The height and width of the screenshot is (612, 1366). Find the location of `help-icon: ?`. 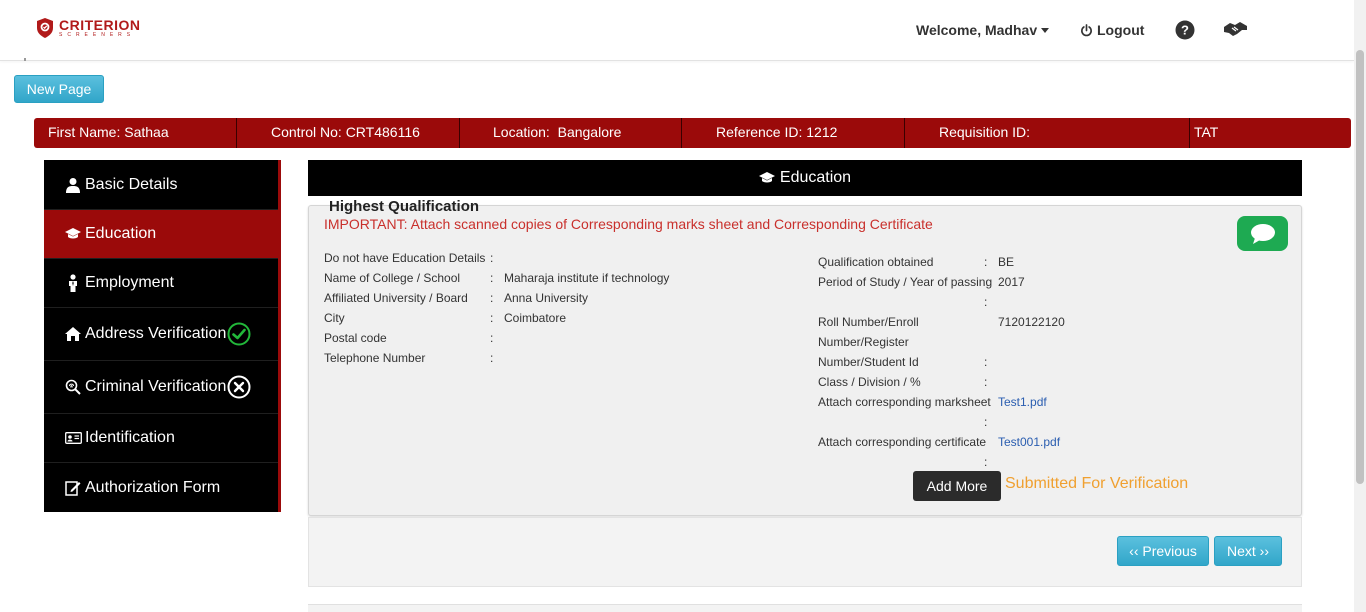

help-icon: ? is located at coordinates (1185, 30).